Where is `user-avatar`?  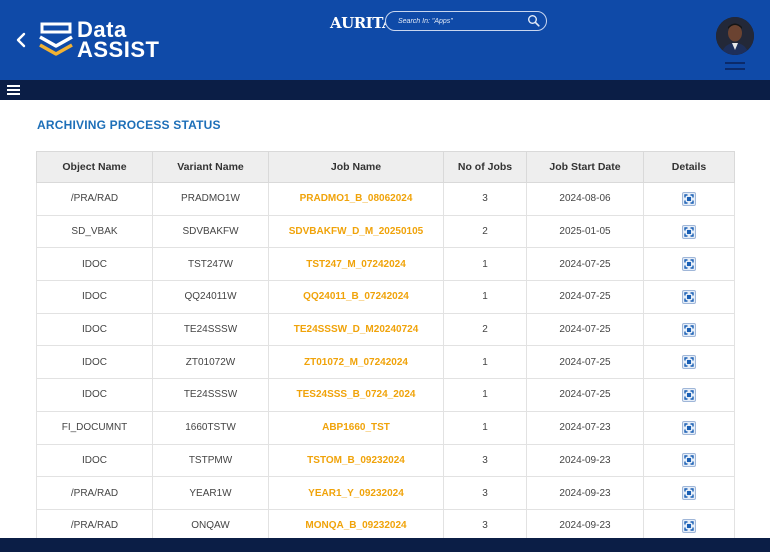
user-avatar is located at coordinates (735, 36).